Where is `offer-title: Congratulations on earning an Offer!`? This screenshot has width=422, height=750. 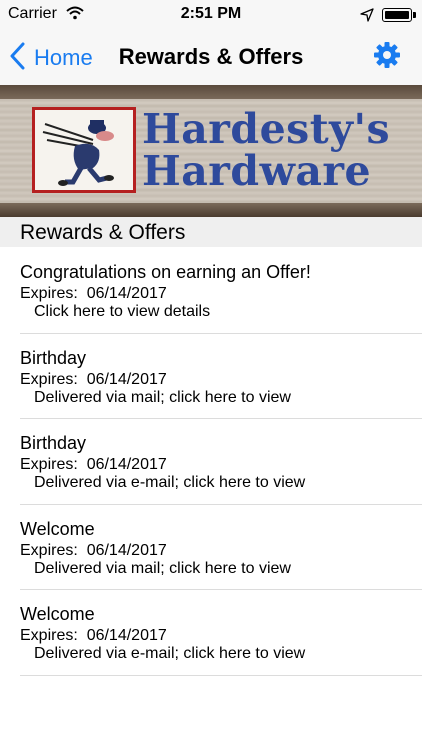 offer-title: Congratulations on earning an Offer! is located at coordinates (165, 272).